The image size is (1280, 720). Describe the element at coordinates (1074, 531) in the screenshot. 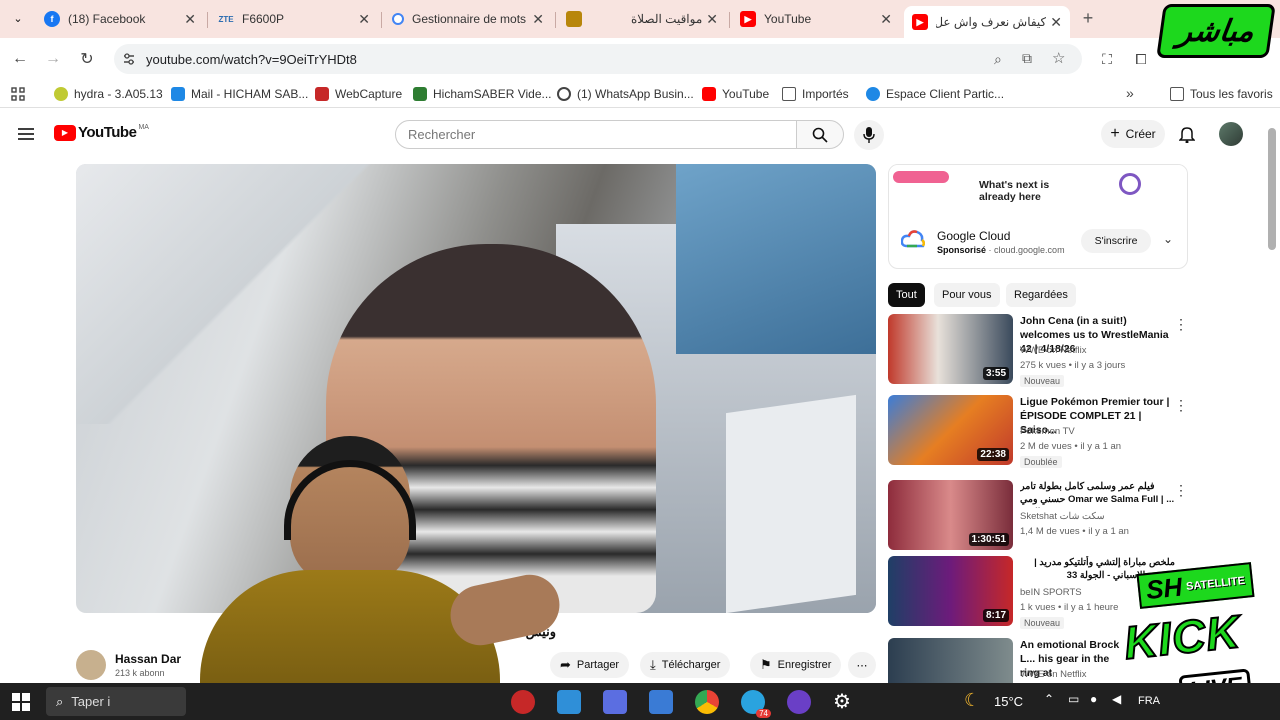

I see `recommendation-meta: 1,4 M de vues • il y a 1 an` at that location.